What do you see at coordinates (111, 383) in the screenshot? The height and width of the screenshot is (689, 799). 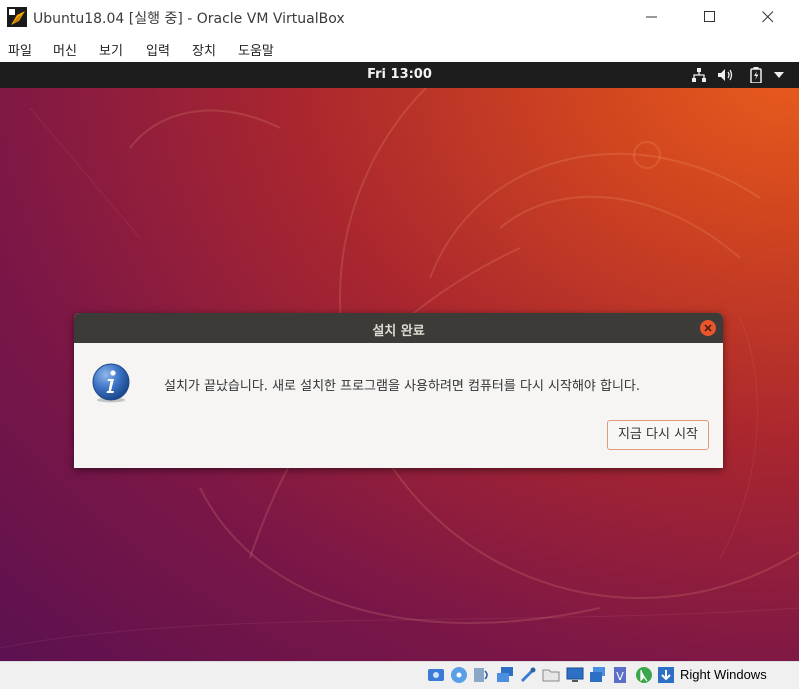 I see `info-icon` at bounding box center [111, 383].